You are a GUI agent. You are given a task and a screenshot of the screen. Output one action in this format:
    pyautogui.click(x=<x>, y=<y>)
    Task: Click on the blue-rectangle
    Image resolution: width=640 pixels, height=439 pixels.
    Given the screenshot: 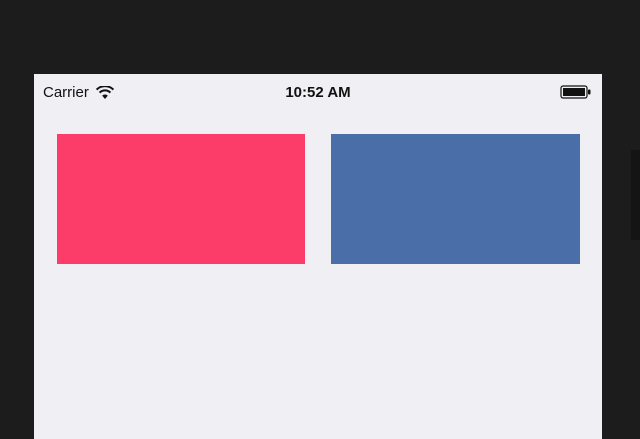 What is the action you would take?
    pyautogui.click(x=455, y=199)
    